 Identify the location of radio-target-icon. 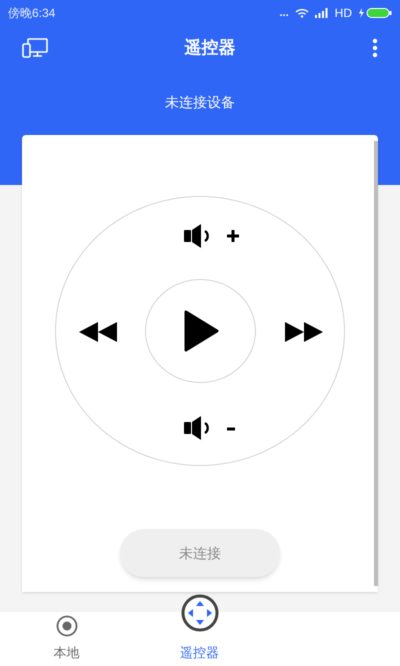
(67, 625).